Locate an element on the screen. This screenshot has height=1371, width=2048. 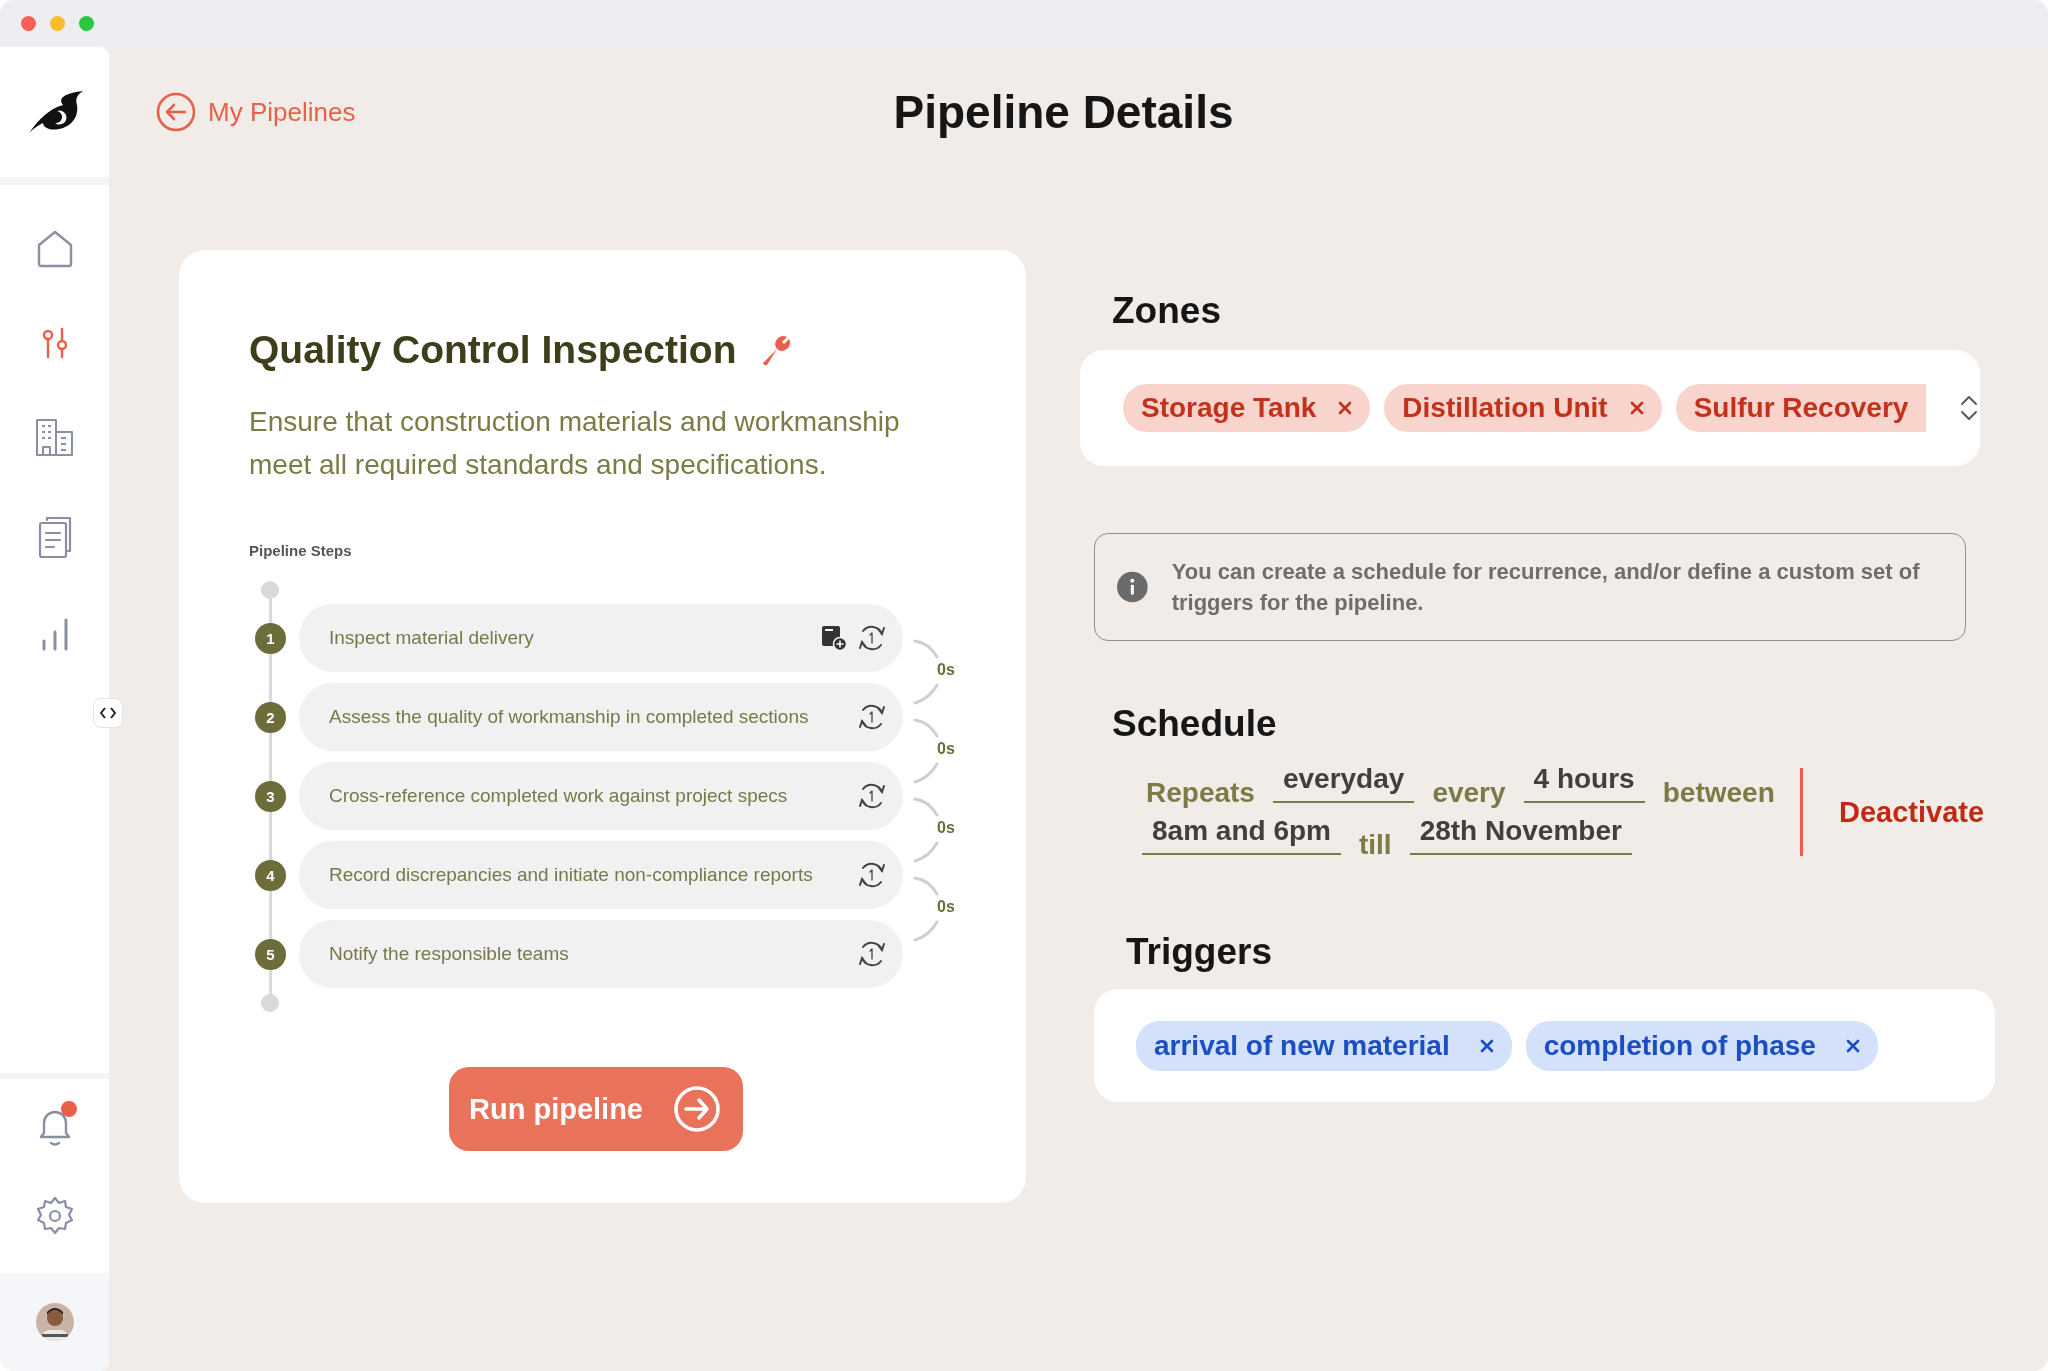
run-pipeline-button: Run pipeline is located at coordinates (596, 1109).